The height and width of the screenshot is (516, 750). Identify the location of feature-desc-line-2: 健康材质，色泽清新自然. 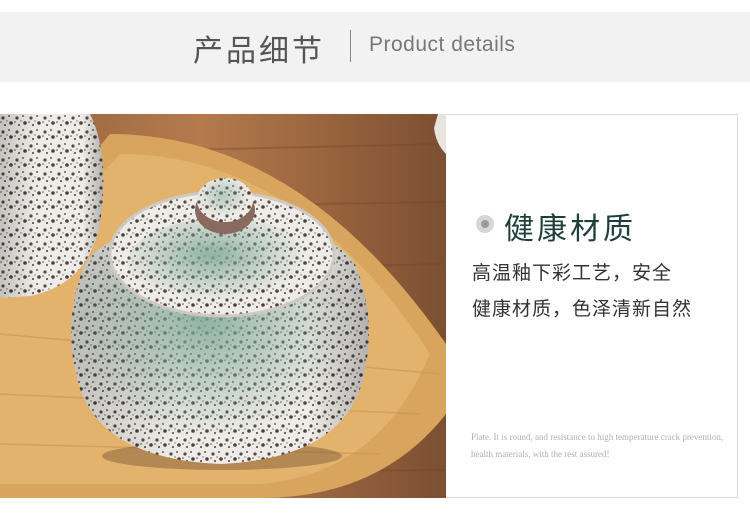
(582, 309).